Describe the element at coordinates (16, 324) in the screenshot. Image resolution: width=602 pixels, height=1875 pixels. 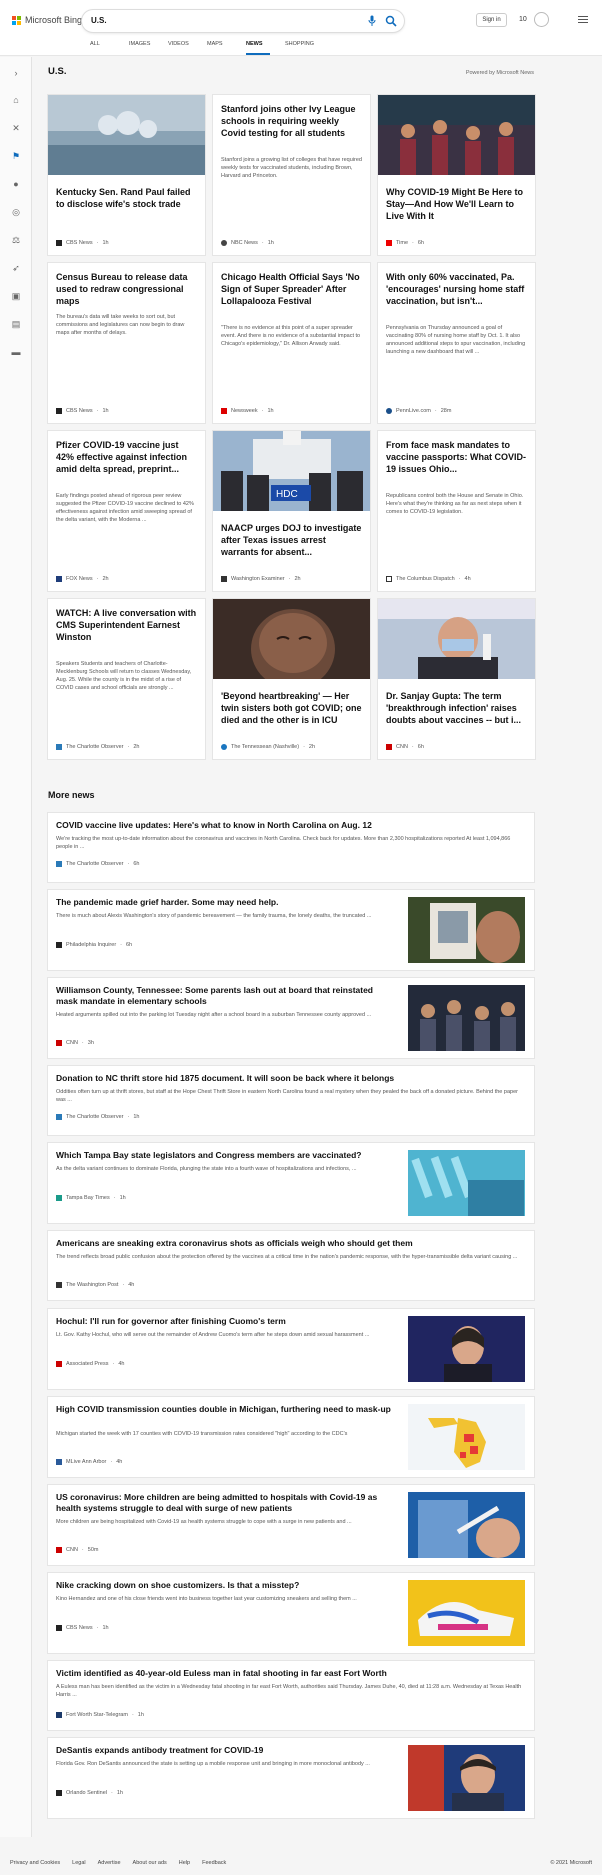
I see `bag-icon: ▤` at that location.